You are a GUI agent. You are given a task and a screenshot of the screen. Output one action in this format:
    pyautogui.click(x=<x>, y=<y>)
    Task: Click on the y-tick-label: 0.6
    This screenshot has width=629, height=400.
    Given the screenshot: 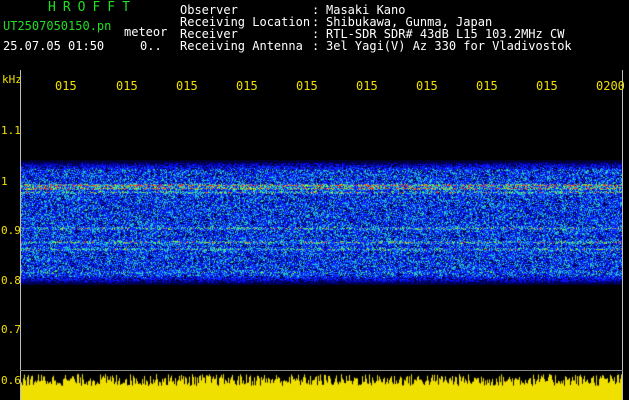 What is the action you would take?
    pyautogui.click(x=11, y=380)
    